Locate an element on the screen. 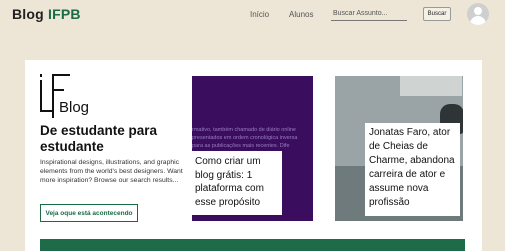 The height and width of the screenshot is (251, 505). site-logo: Blog IFPB is located at coordinates (46, 14).